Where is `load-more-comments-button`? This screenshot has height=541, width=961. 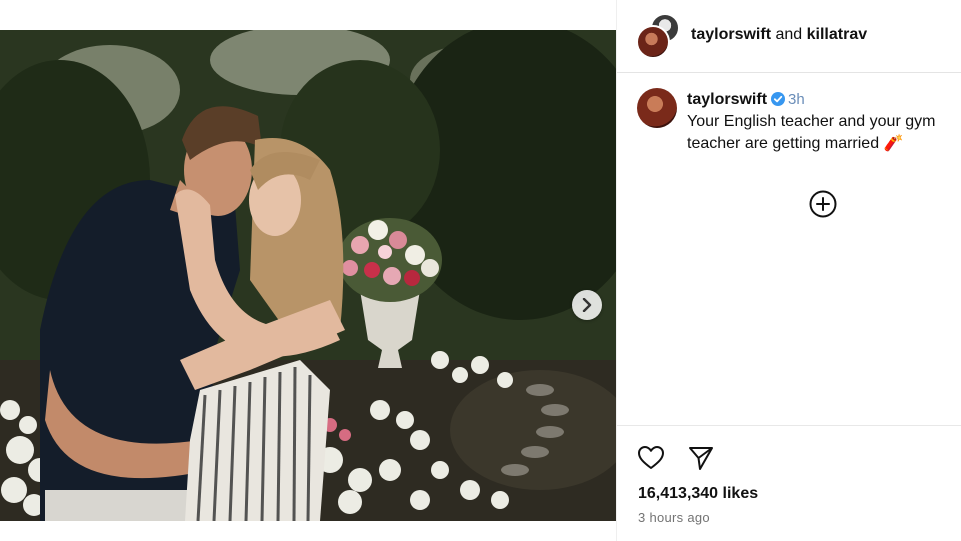 load-more-comments-button is located at coordinates (823, 204).